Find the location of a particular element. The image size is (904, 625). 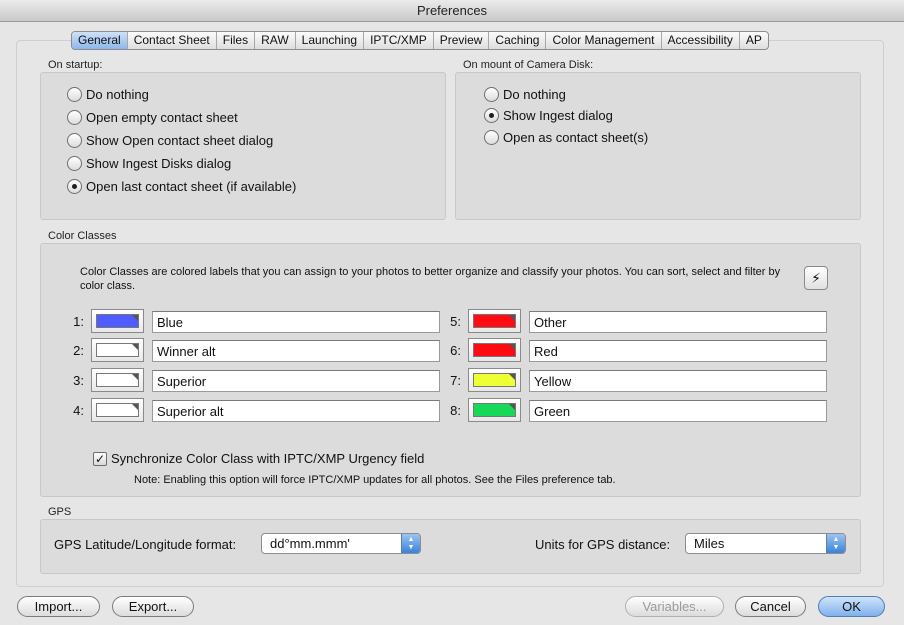

color-class-name-field-3: Superior is located at coordinates (296, 381).